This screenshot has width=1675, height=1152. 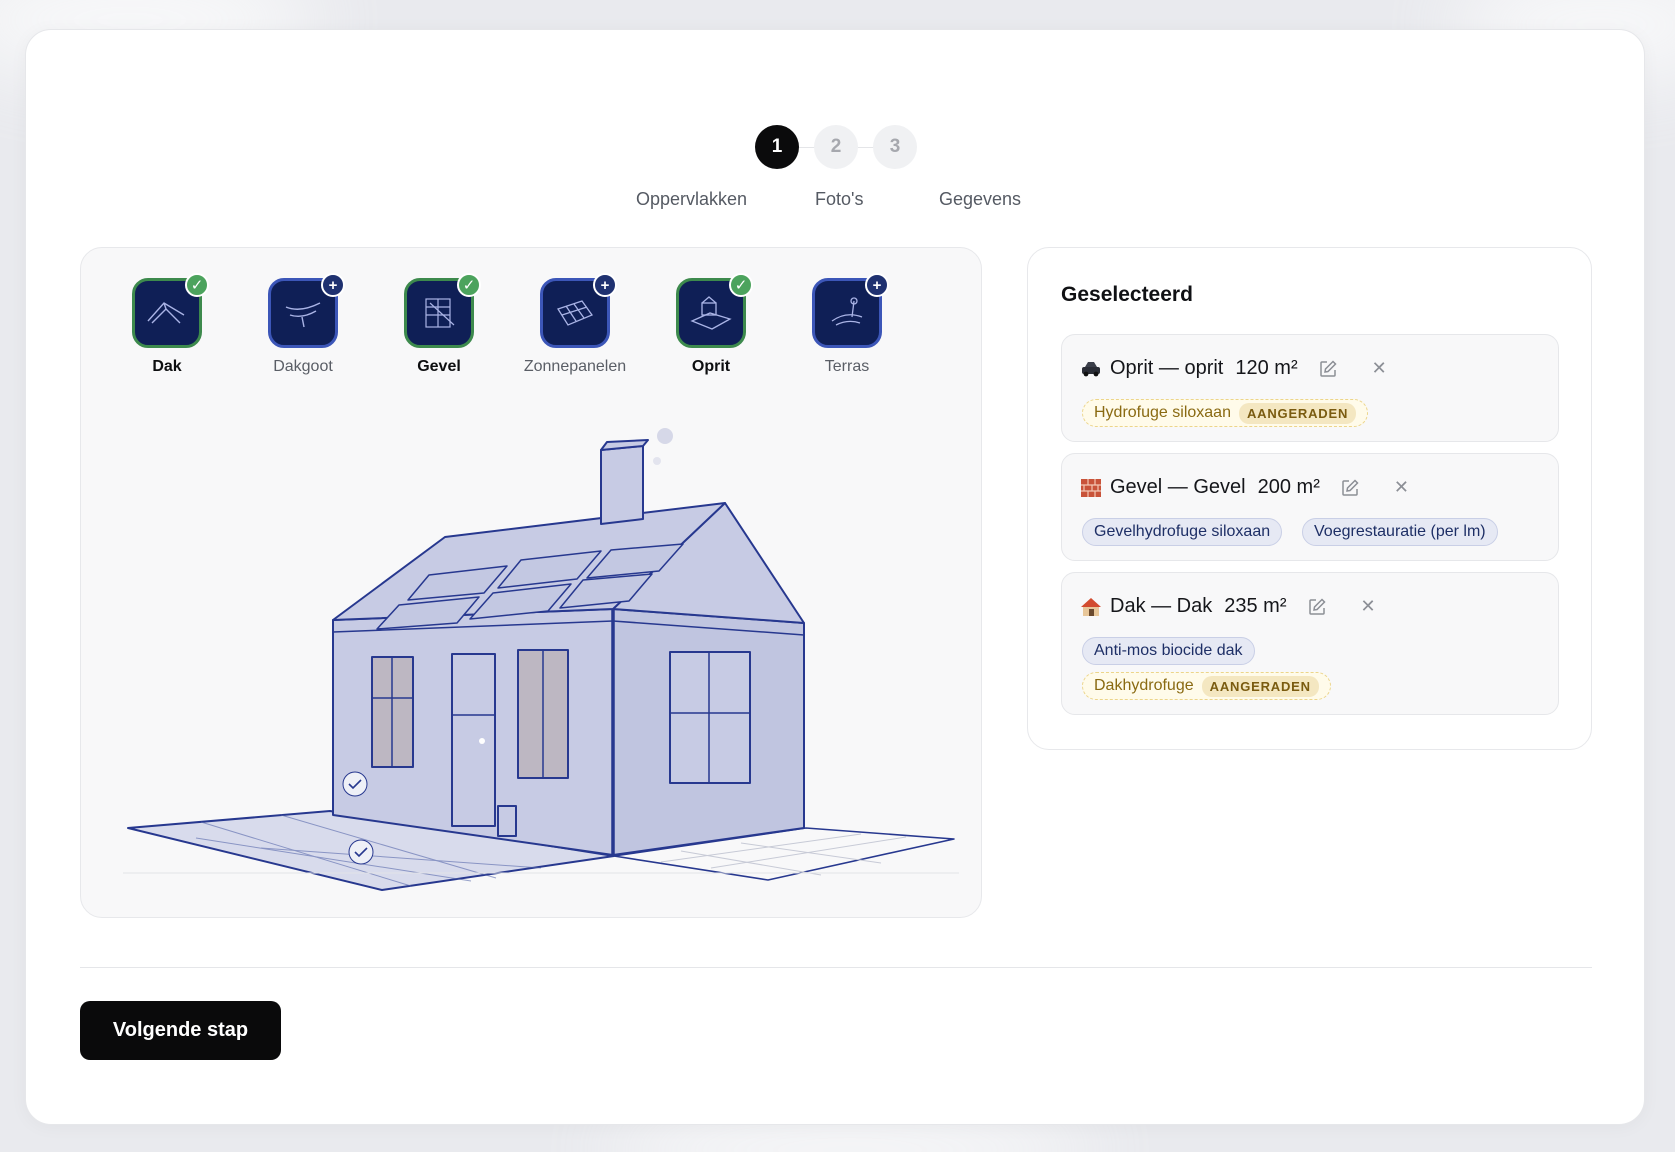 I want to click on chip-label: Voegrestauratie (per lm), so click(x=1400, y=531).